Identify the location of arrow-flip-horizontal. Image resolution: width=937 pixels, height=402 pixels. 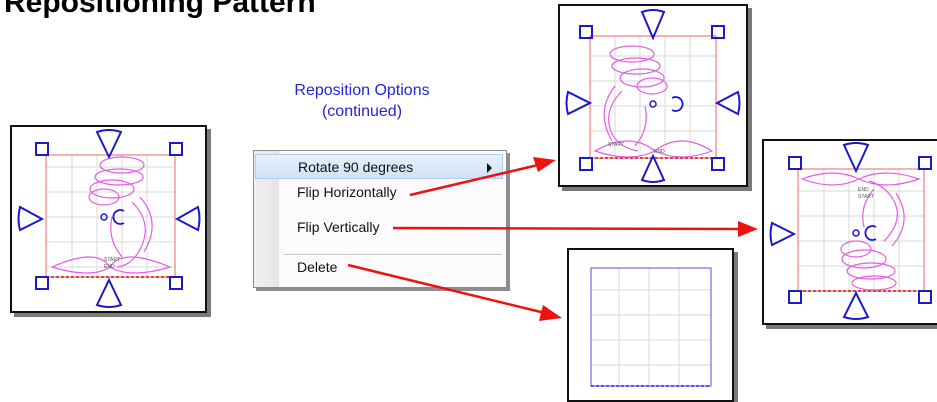
(474, 180).